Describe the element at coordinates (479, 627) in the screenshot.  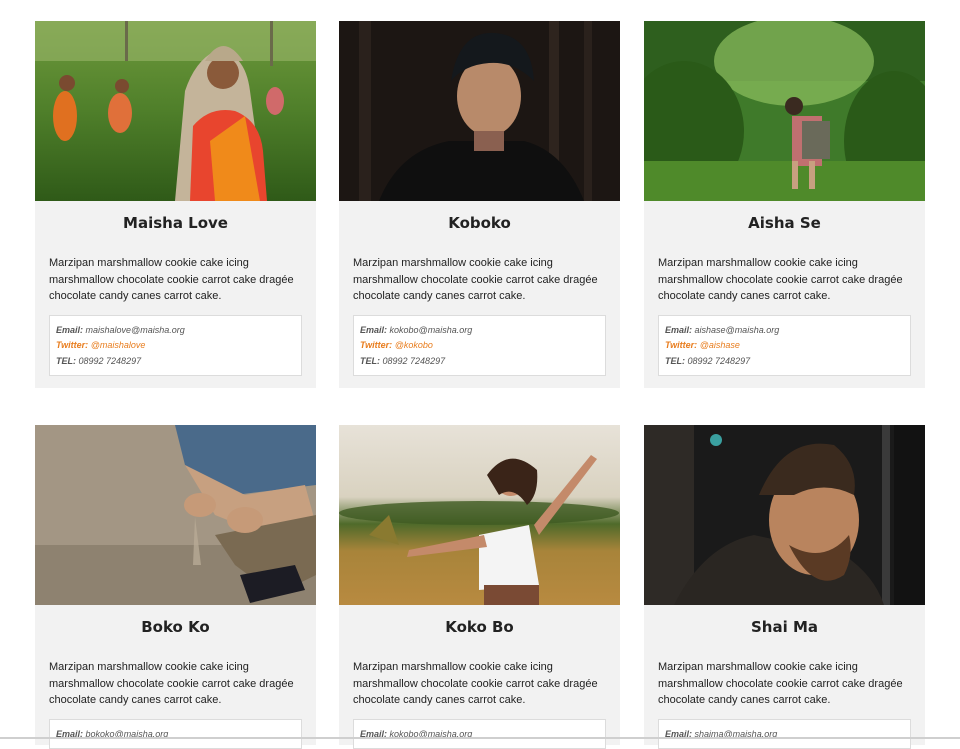
I see `member-name: Koko Bo` at that location.